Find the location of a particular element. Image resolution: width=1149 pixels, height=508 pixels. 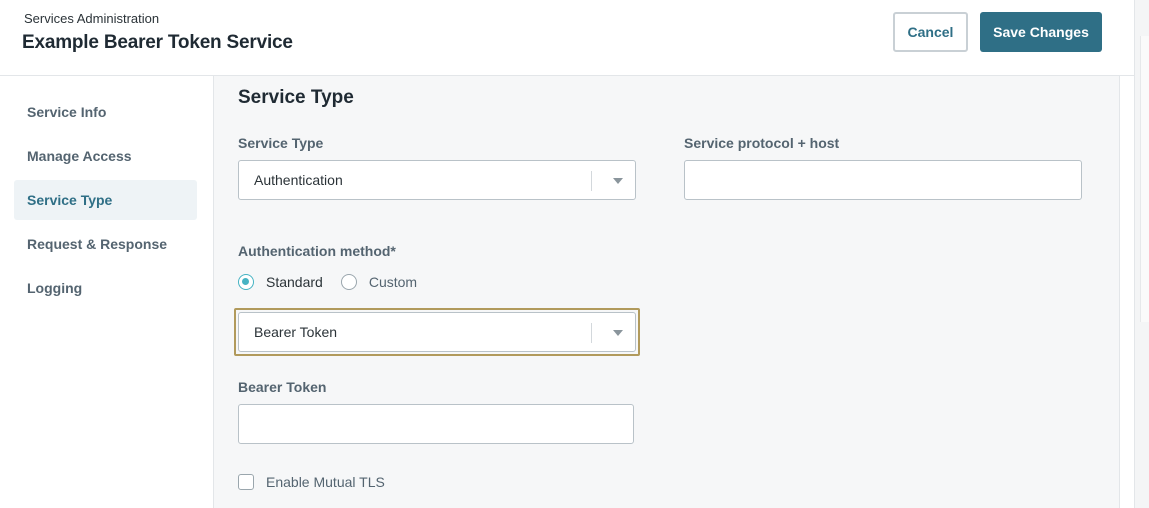

sidebar-item-label: Request & Response is located at coordinates (97, 244).